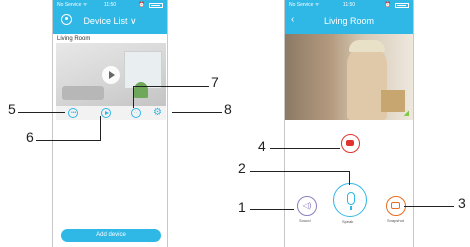  Describe the element at coordinates (74, 39) in the screenshot. I see `device-name: Living Room` at that location.